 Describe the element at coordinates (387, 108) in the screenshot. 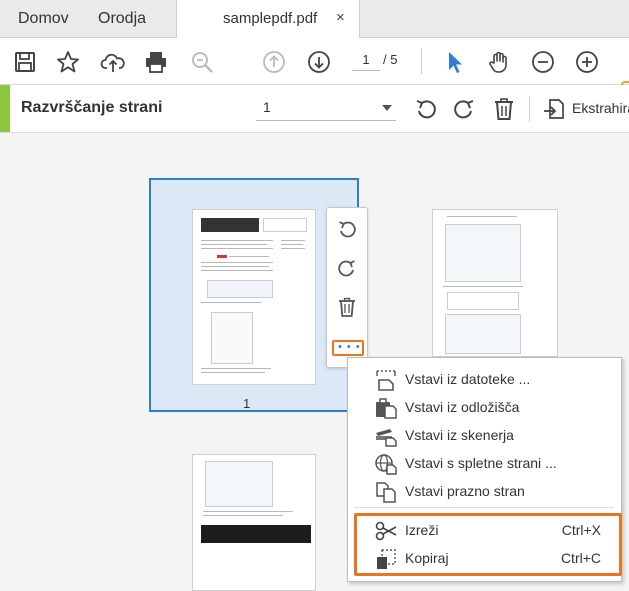

I see `chevron-down-icon` at that location.